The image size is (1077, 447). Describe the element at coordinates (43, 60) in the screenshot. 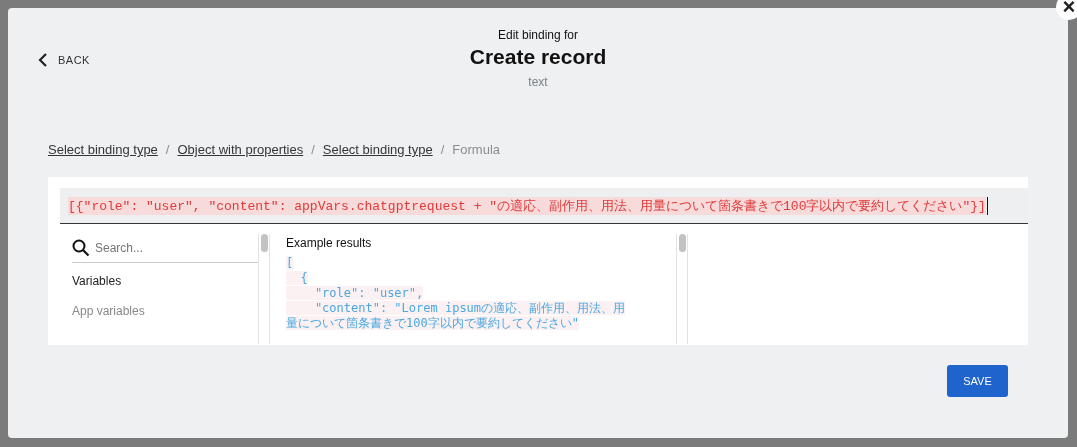

I see `chevron-left-icon` at that location.